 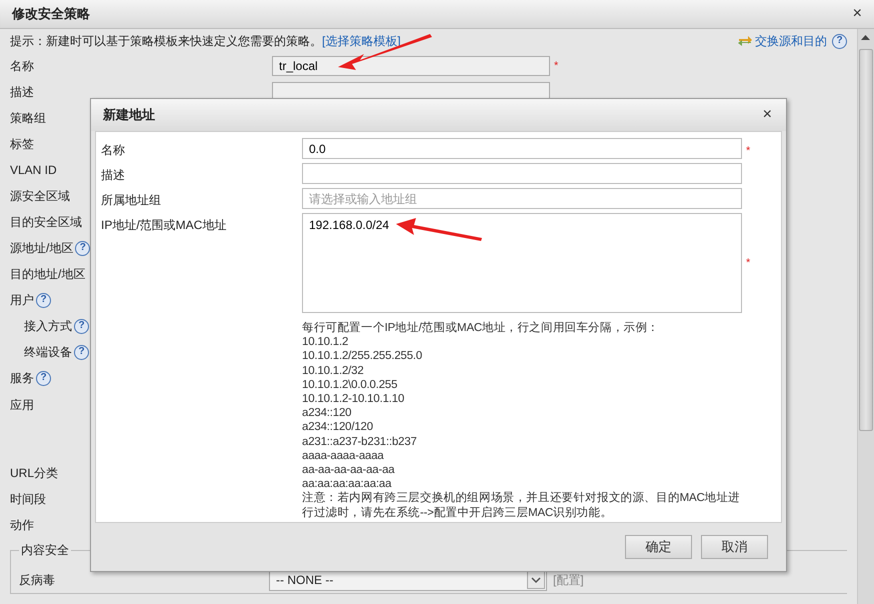 I want to click on field-label: 时间段, so click(x=28, y=499).